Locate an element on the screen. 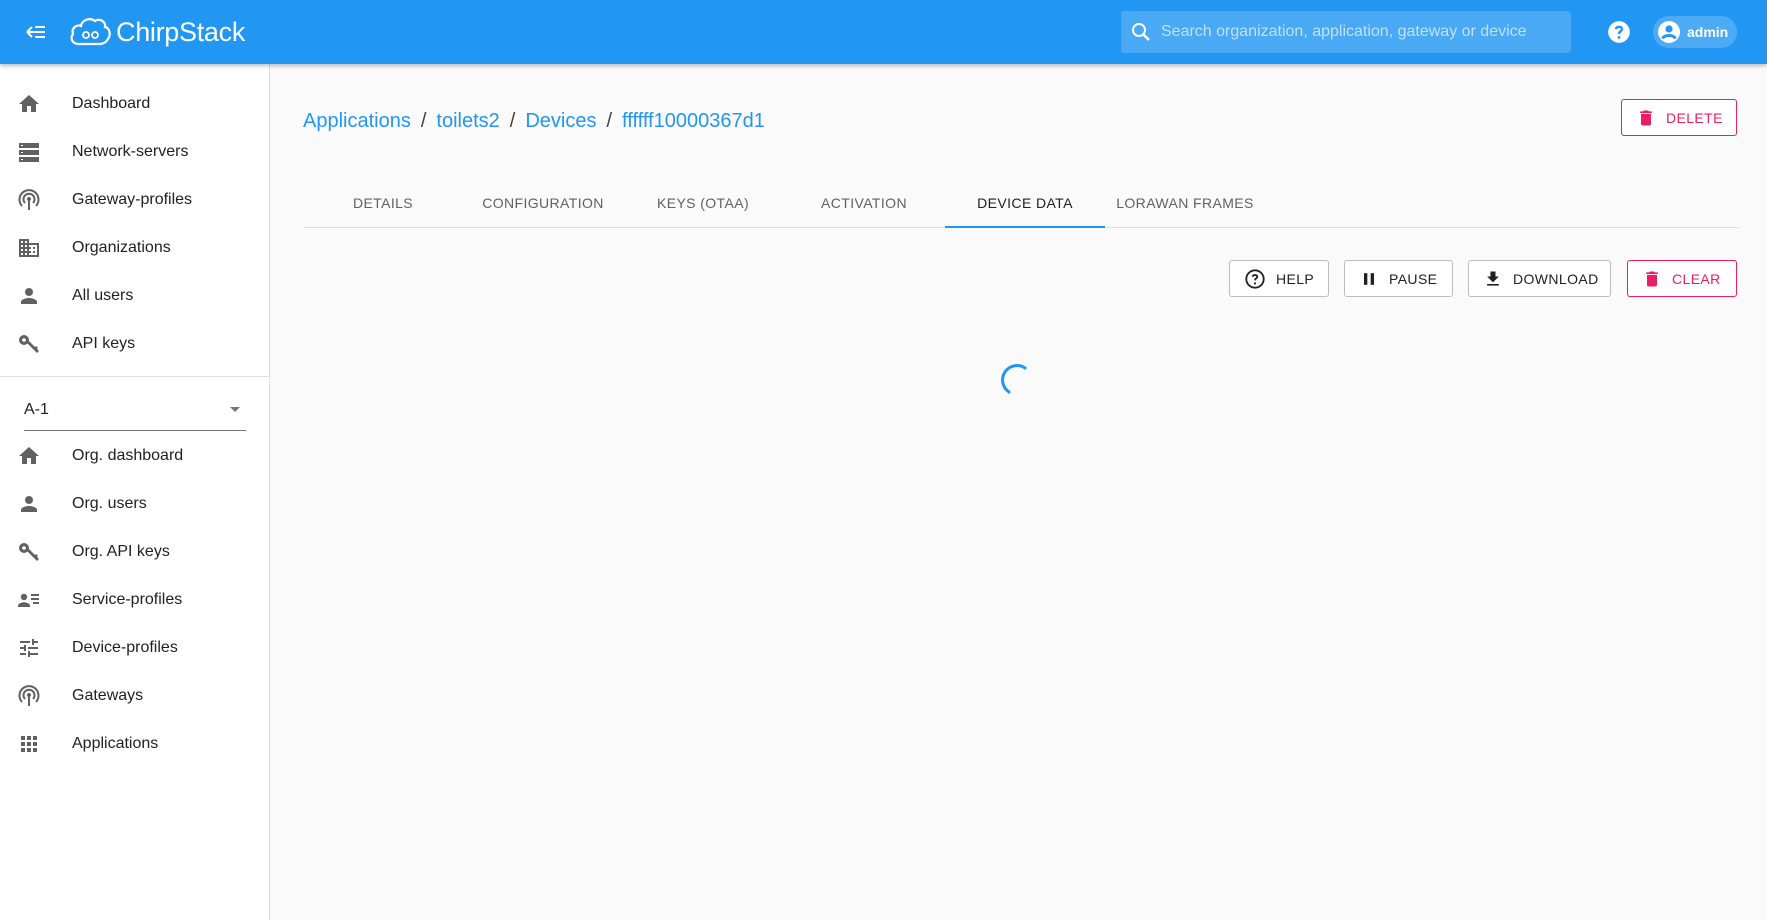 The image size is (1767, 920). tab-label: KEYS (OTAA) is located at coordinates (703, 203).